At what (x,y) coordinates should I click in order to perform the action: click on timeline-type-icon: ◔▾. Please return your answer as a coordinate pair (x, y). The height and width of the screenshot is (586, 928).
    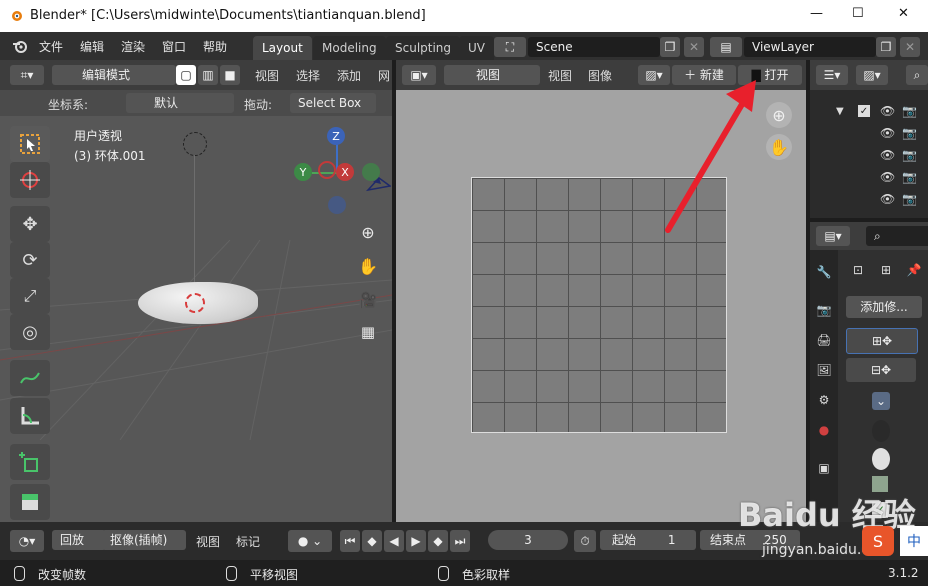
    Looking at the image, I should click on (27, 541).